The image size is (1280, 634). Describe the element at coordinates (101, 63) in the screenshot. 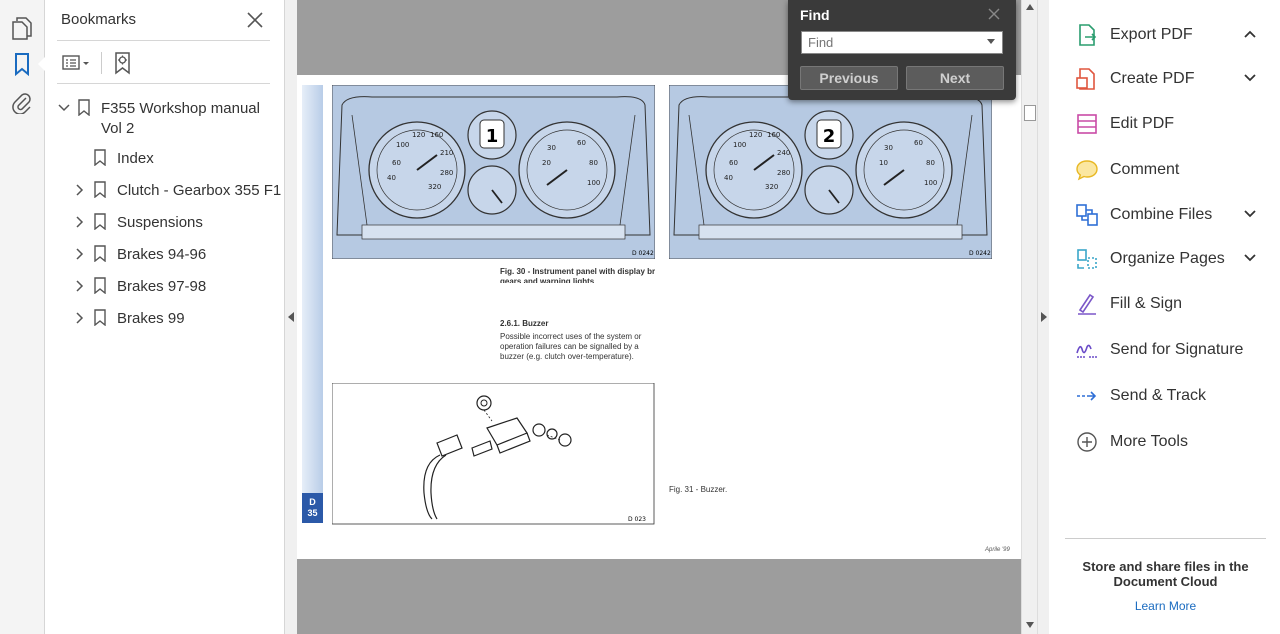

I see `toolbar-divider` at that location.